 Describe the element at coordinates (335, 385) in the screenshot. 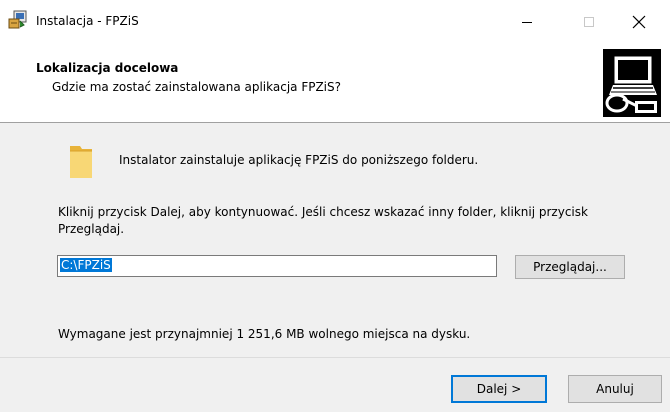

I see `wizard-footer: Dalej > Anuluj` at that location.